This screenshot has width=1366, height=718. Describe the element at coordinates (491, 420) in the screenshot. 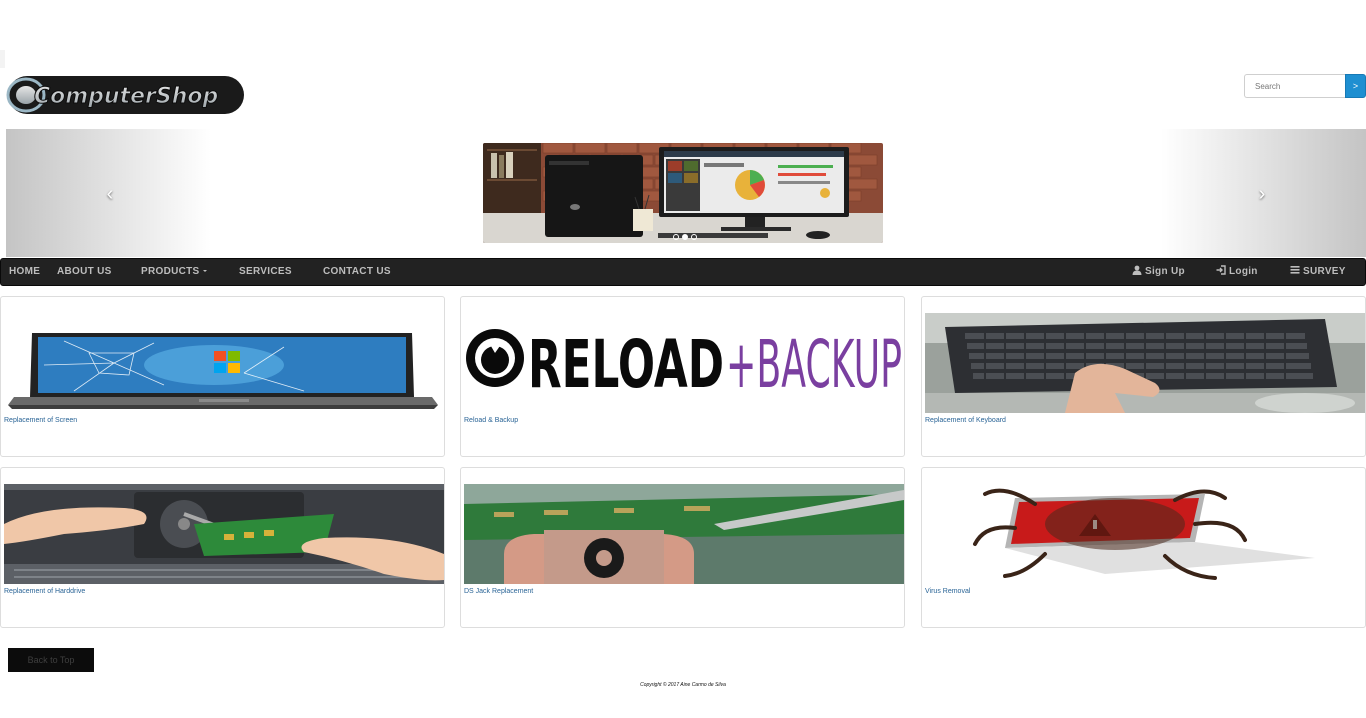

I see `product-caption-link: Reload & Backup` at that location.